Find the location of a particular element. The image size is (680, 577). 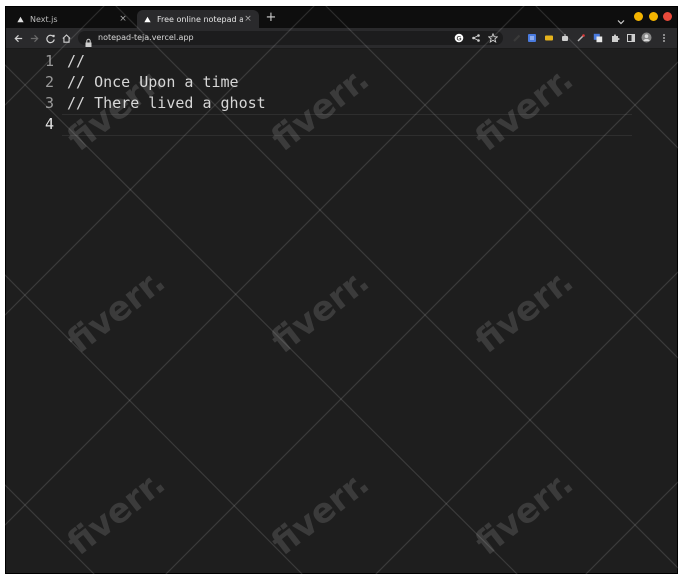

tab-notepad: Free online notepad app × is located at coordinates (198, 19).